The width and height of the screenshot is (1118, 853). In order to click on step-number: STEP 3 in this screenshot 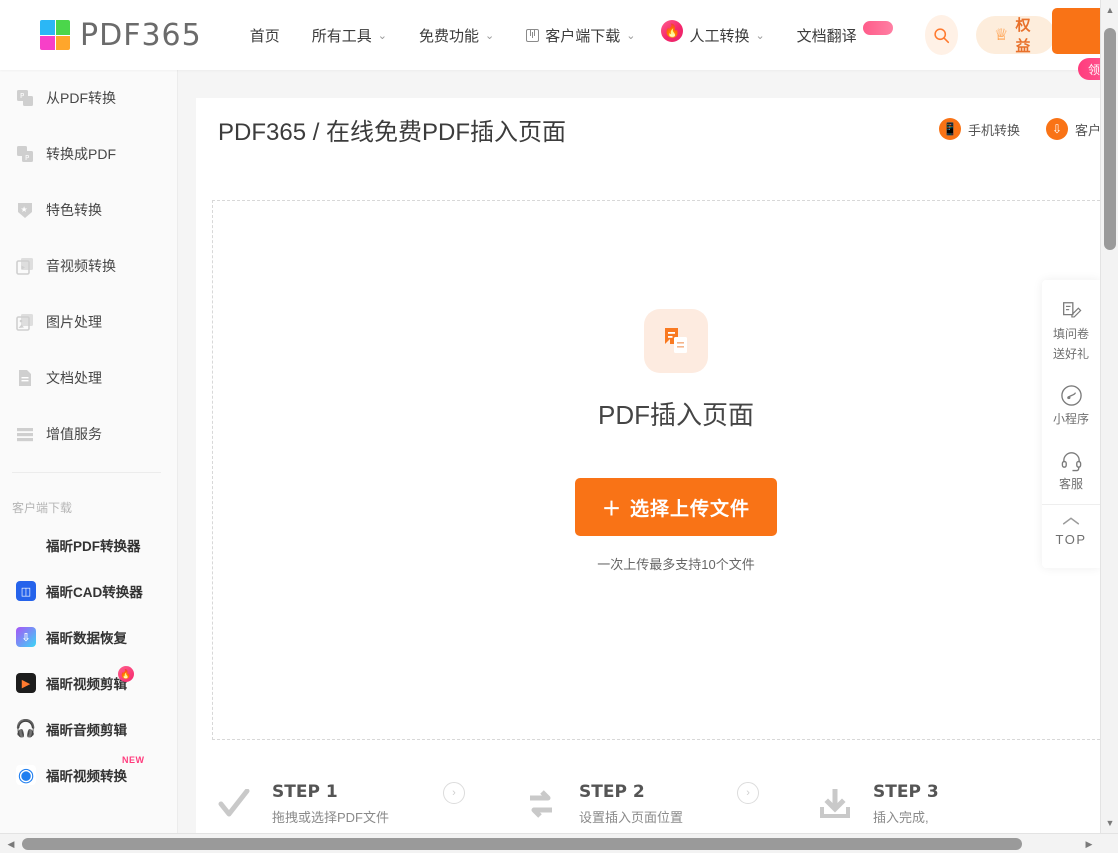, I will do `click(906, 792)`.